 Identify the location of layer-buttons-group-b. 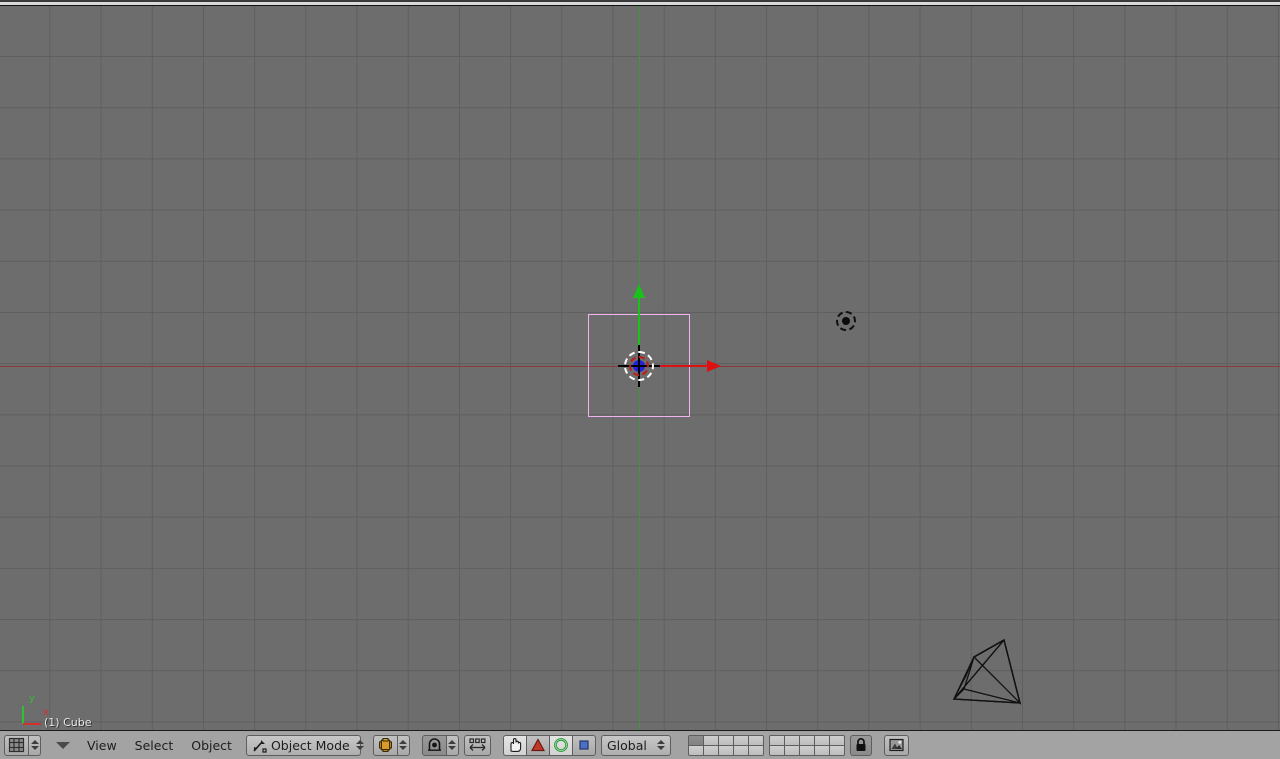
(806, 745).